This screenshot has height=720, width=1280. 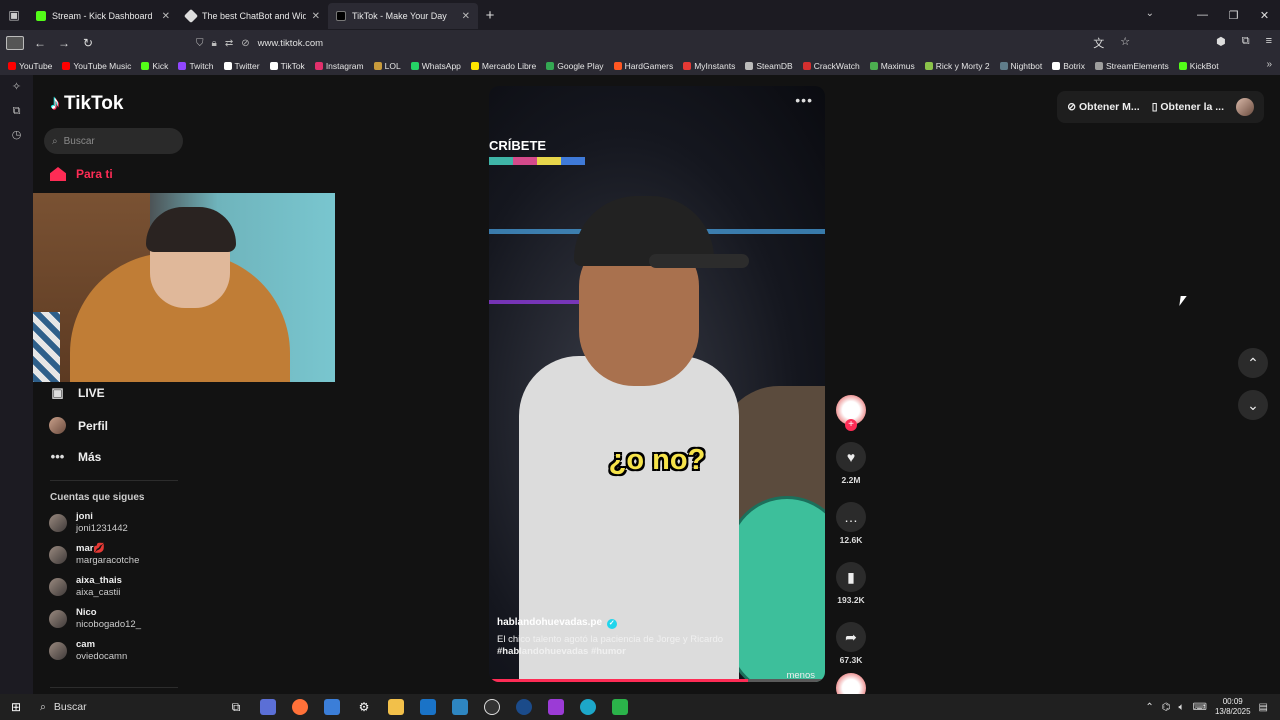 What do you see at coordinates (196, 66) in the screenshot?
I see `bookmark-item: Twitch` at bounding box center [196, 66].